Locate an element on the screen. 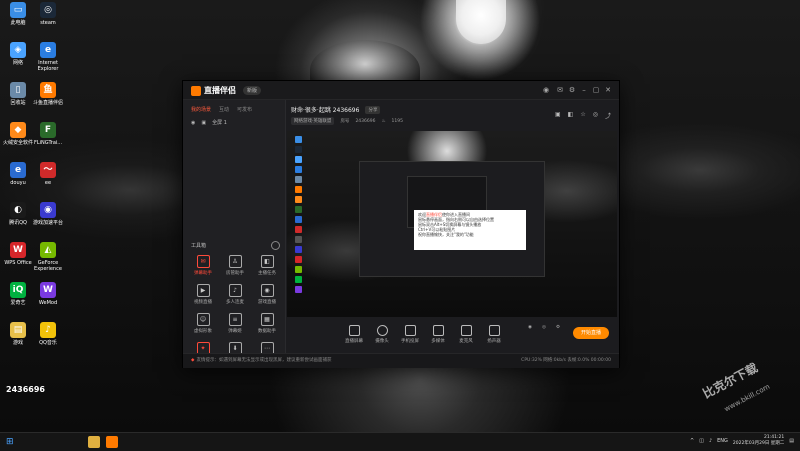 The image size is (800, 451). toolbox-item: ▦ 数据助手 is located at coordinates (267, 323).